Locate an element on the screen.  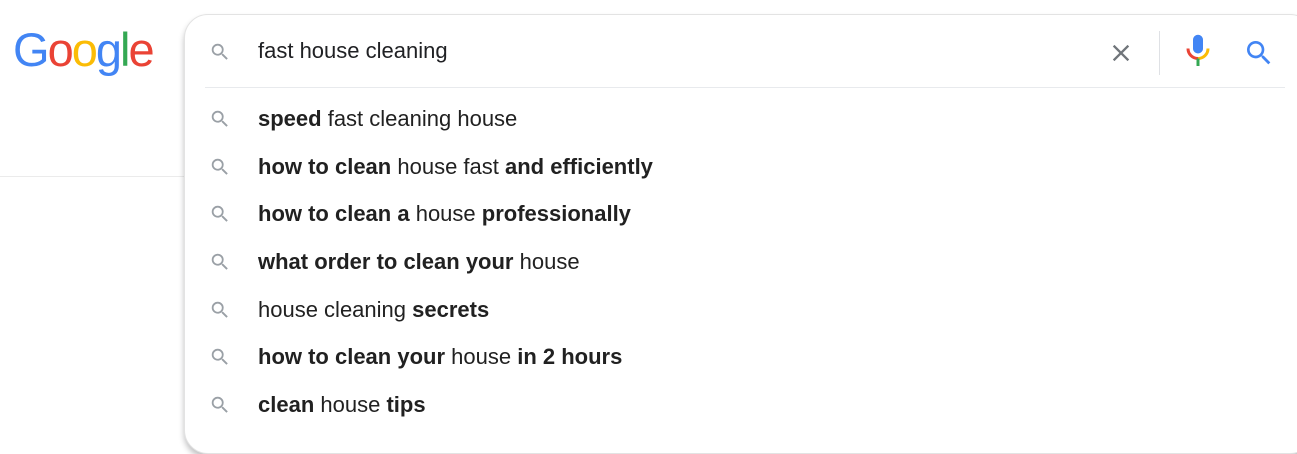
suggestion-bold-segment: tips is located at coordinates (406, 405).